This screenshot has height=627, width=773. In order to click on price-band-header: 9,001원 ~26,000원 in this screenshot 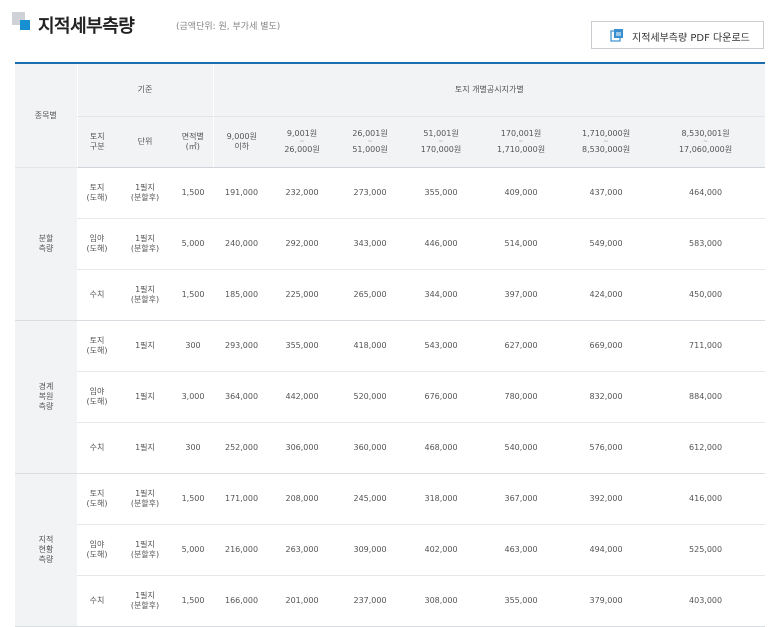, I will do `click(302, 142)`.